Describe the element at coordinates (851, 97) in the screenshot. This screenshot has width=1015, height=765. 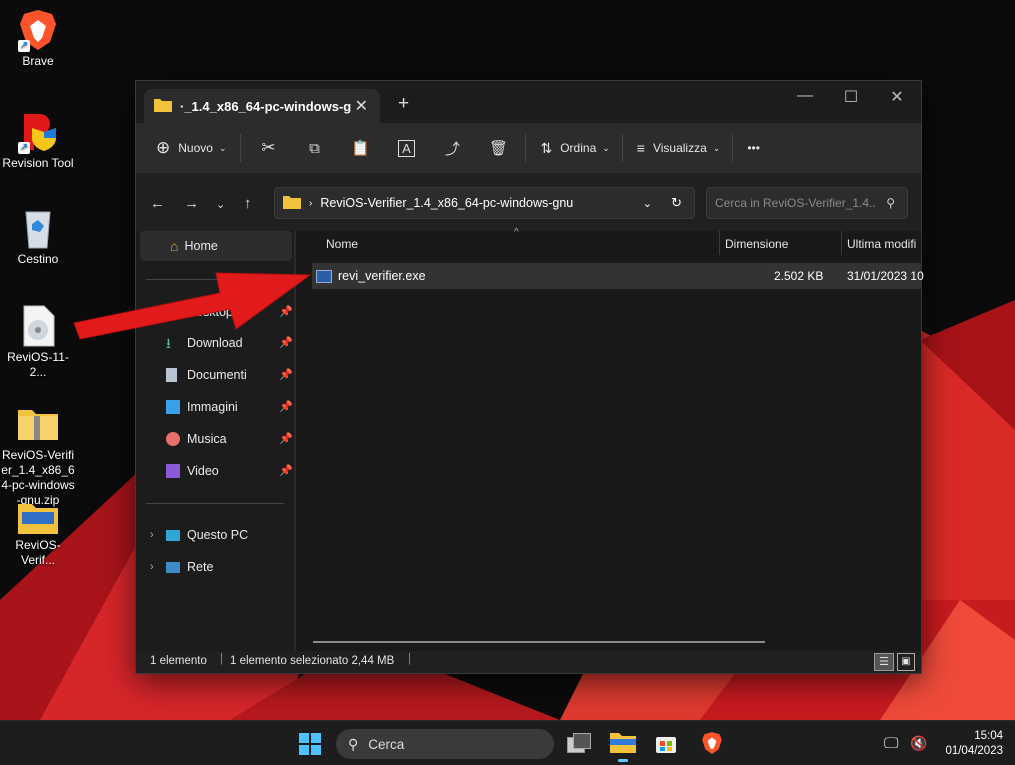
I see `maximize-button: ☐` at that location.